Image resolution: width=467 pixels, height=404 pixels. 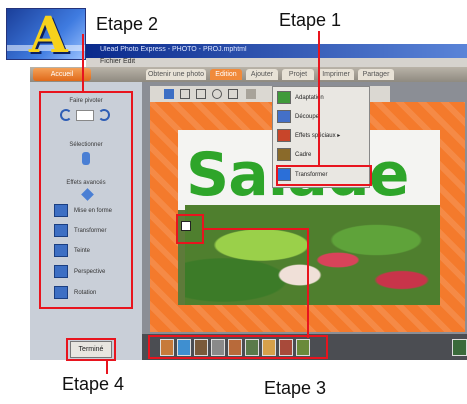 I want to click on adaptation-icon, so click(x=284, y=97).